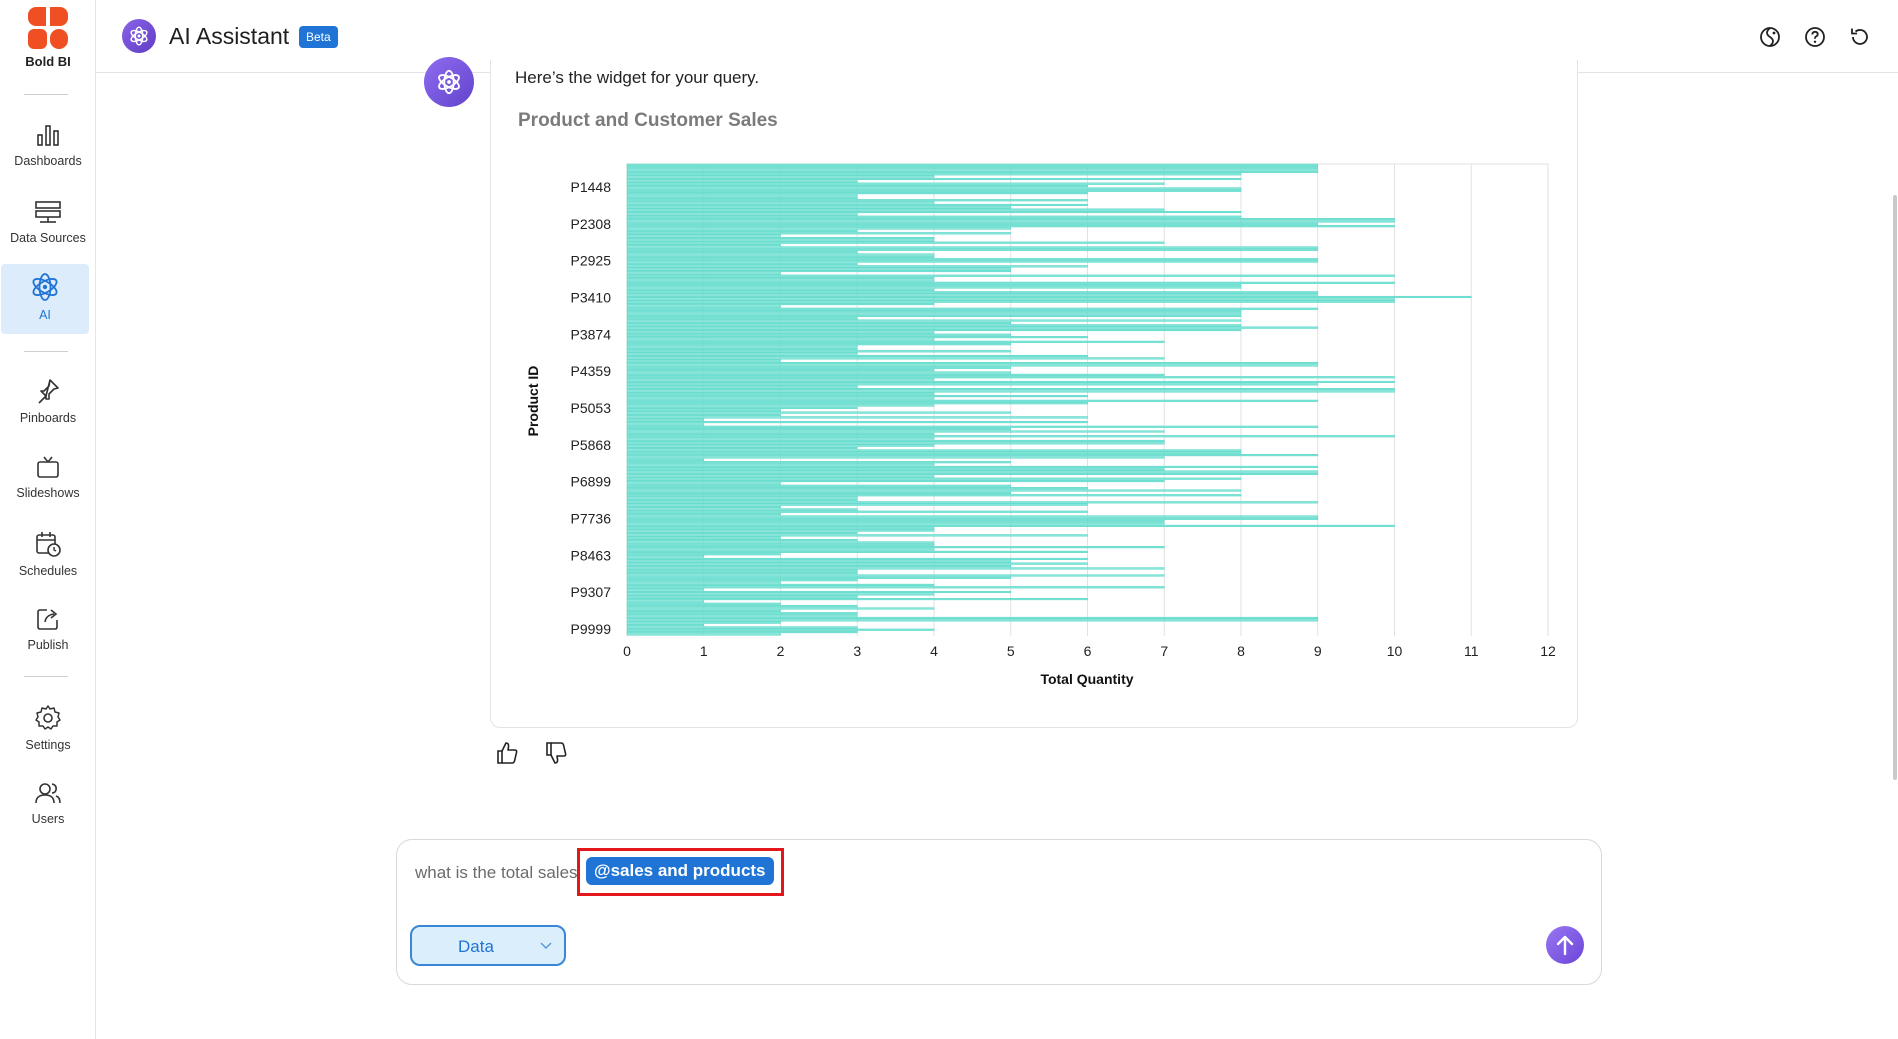  Describe the element at coordinates (1395, 651) in the screenshot. I see `x-tick-label: 10` at that location.